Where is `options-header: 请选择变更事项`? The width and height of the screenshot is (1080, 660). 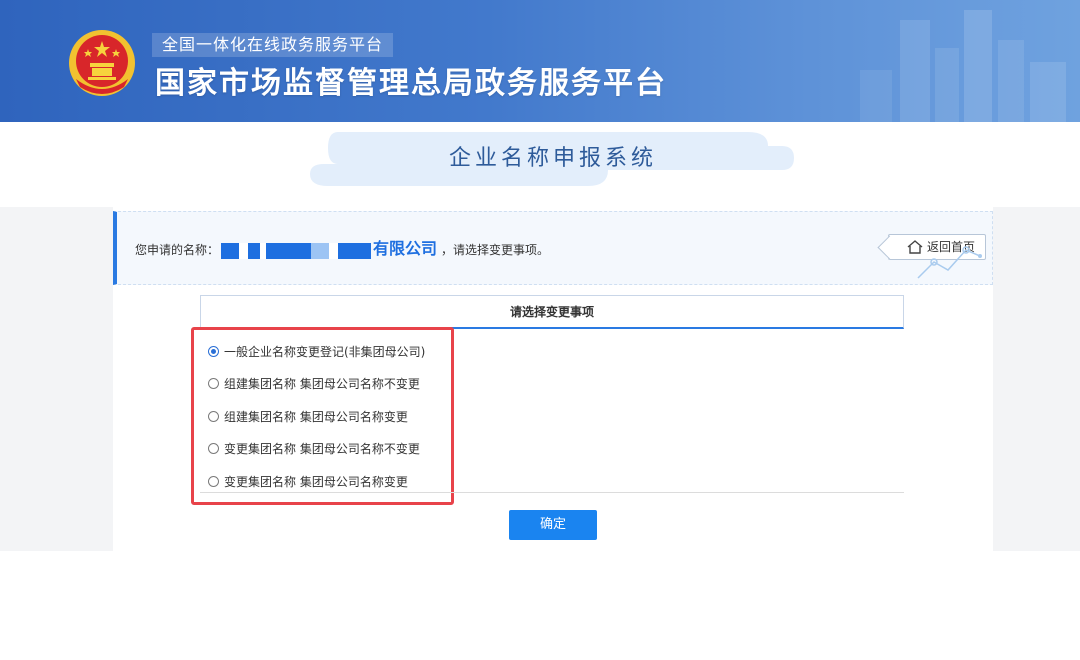
options-header: 请选择变更事项 is located at coordinates (552, 312).